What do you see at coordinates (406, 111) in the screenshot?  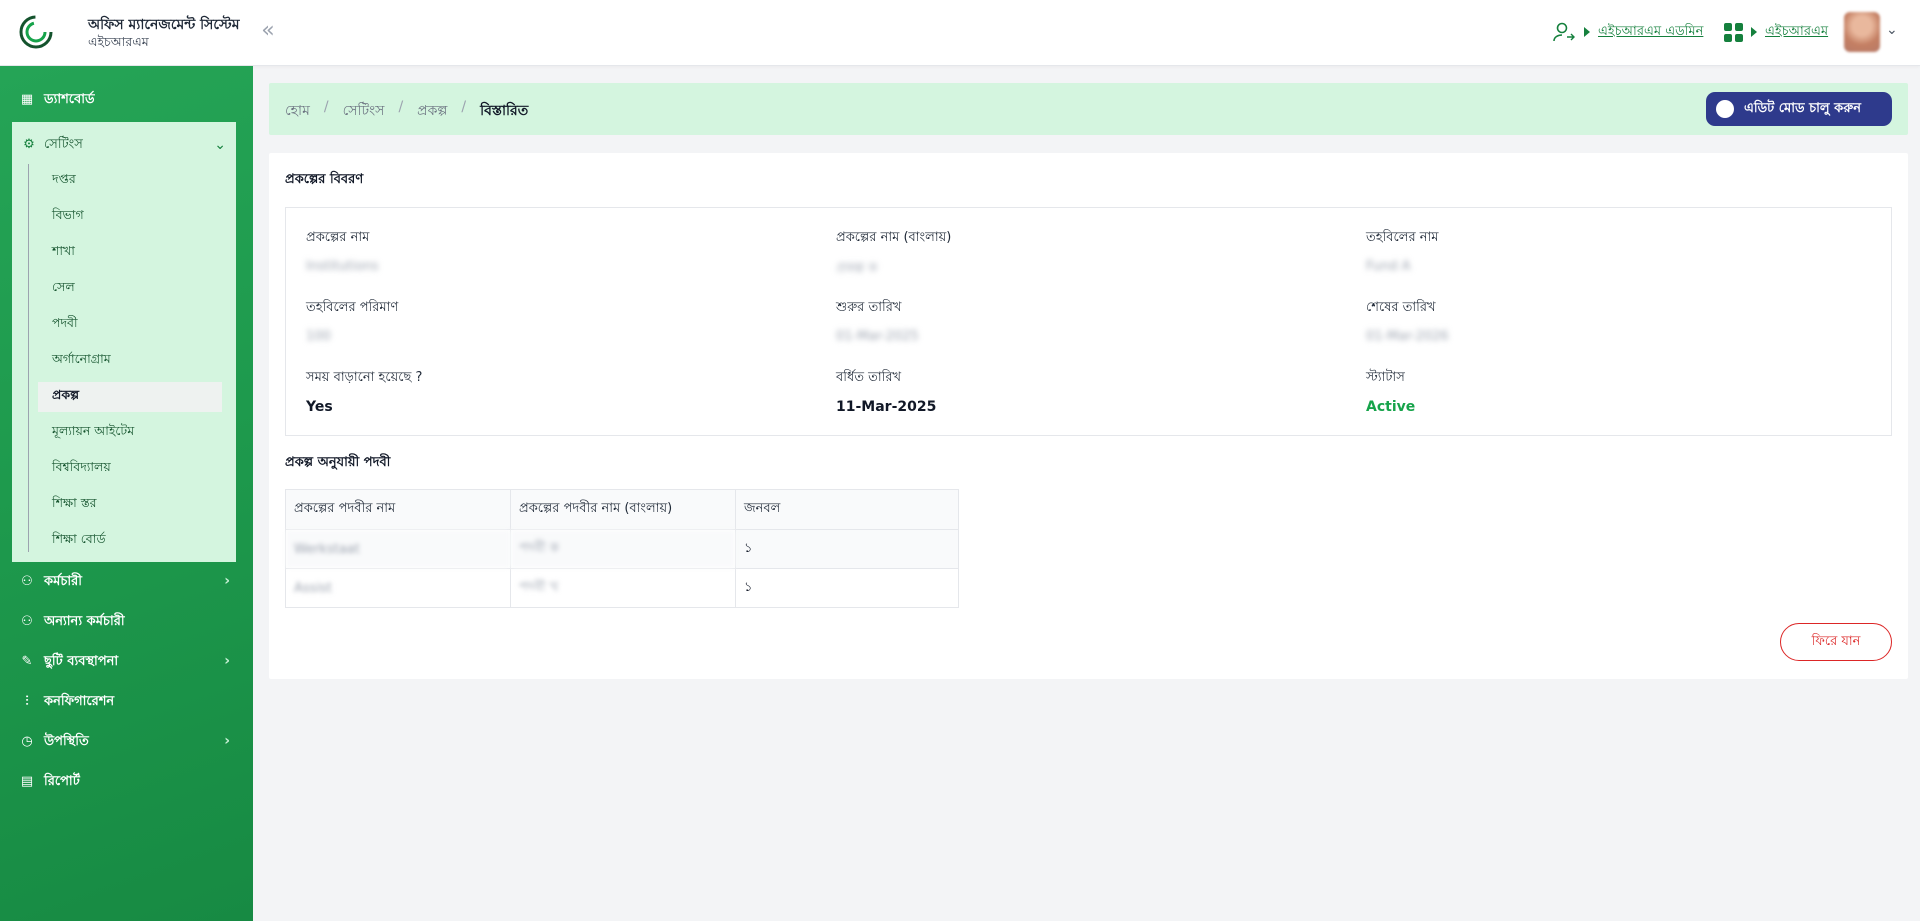 I see `breadcrumb: হোম / সেটিংস / প্রকল্প / বিস্তারিত` at bounding box center [406, 111].